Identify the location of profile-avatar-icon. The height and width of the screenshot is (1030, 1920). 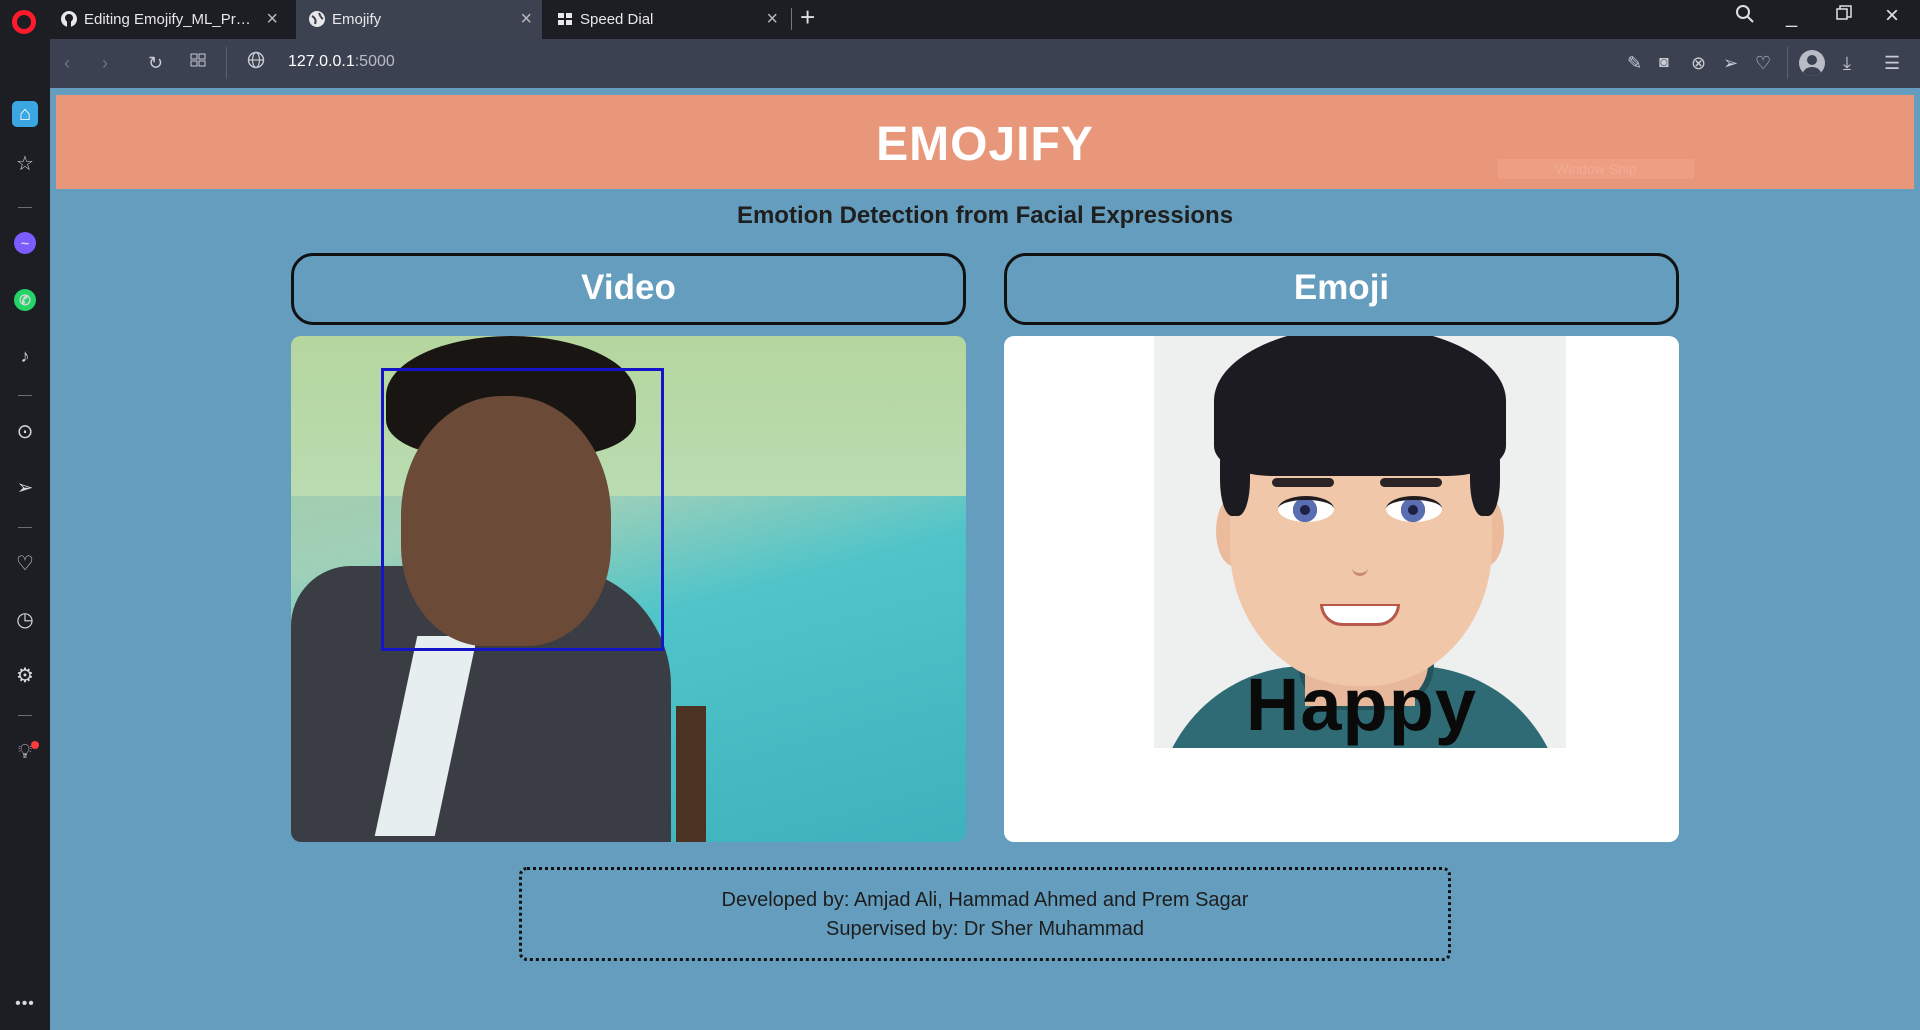
(1812, 63).